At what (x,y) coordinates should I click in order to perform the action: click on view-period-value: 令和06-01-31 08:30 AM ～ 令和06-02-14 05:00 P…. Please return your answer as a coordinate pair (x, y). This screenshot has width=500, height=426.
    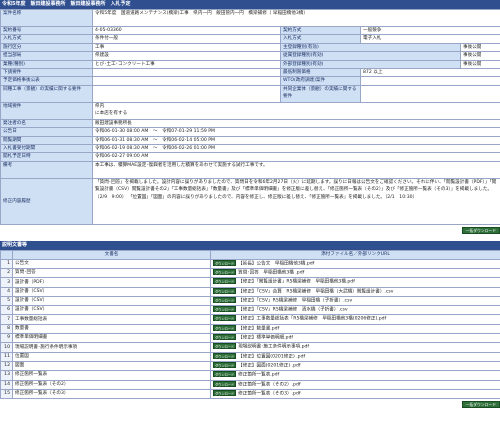
    Looking at the image, I should click on (296, 140).